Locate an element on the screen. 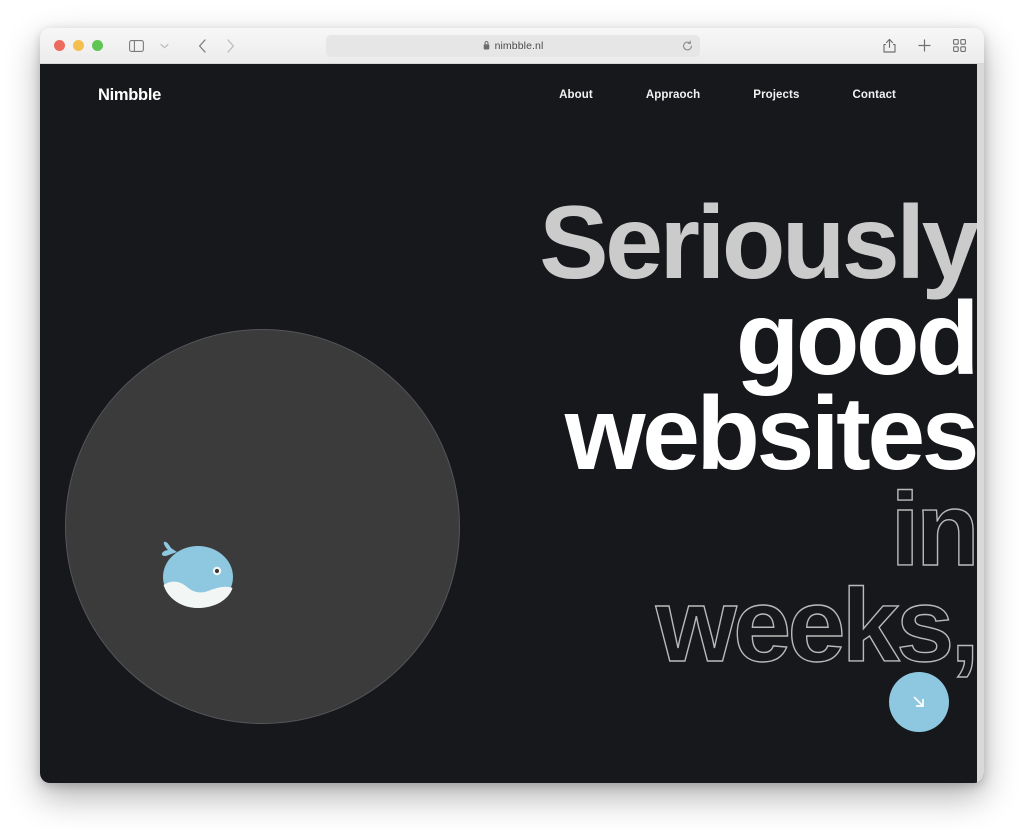 The image size is (1024, 829). scroll-down-button is located at coordinates (919, 702).